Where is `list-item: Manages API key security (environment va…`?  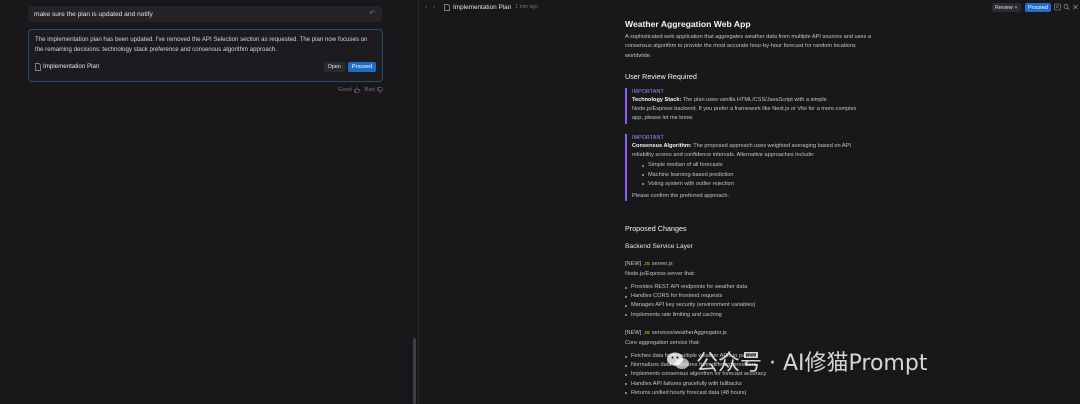 list-item: Manages API key security (environment va… is located at coordinates (690, 305).